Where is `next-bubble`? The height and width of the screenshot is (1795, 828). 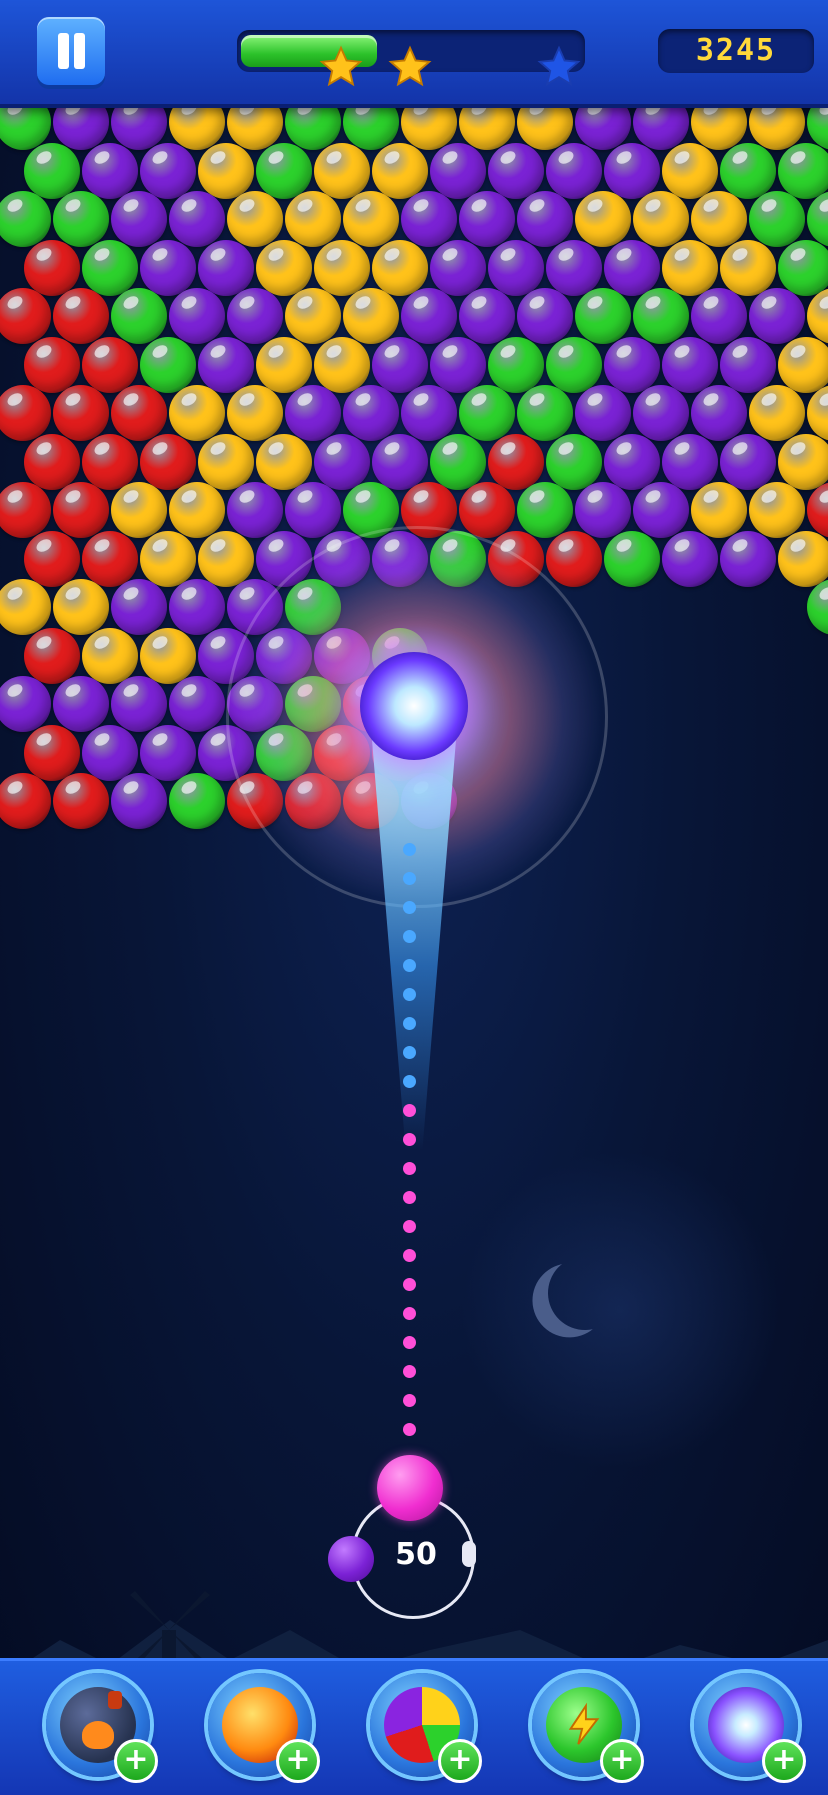 next-bubble is located at coordinates (351, 1559).